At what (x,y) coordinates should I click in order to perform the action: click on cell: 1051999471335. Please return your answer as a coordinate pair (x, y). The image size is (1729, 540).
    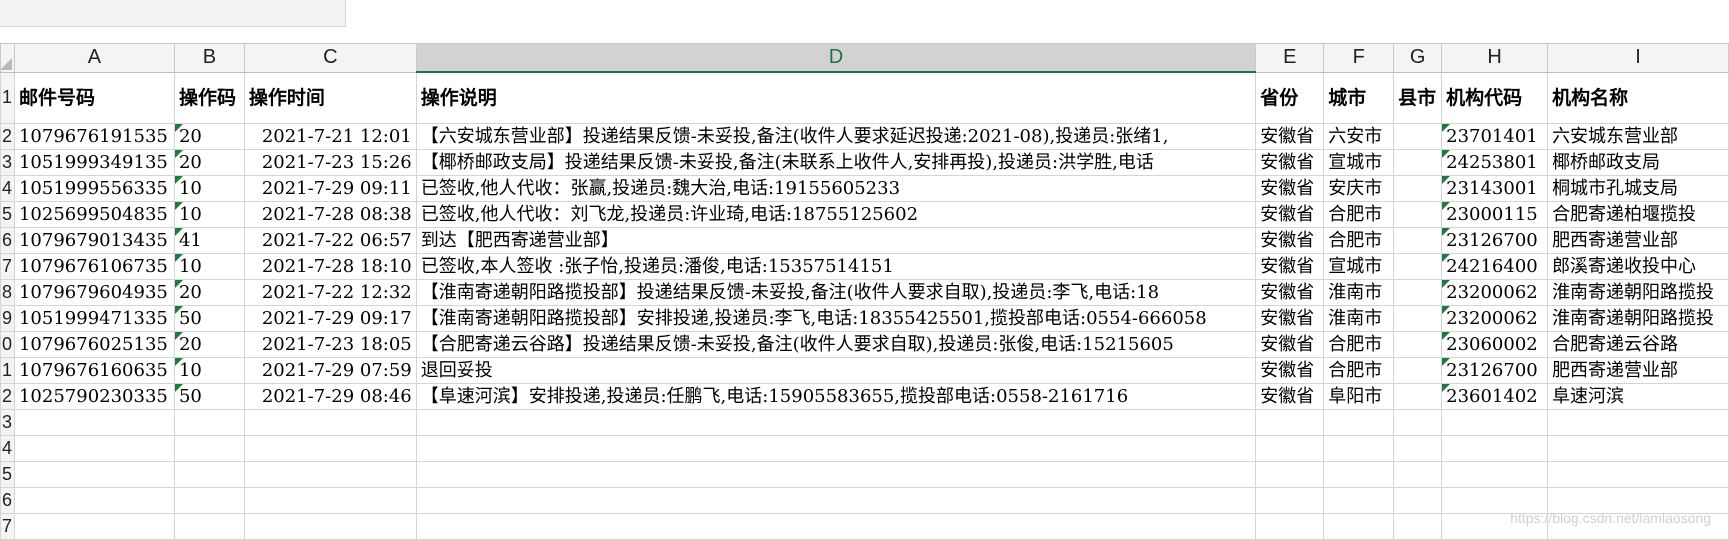
    Looking at the image, I should click on (94, 318).